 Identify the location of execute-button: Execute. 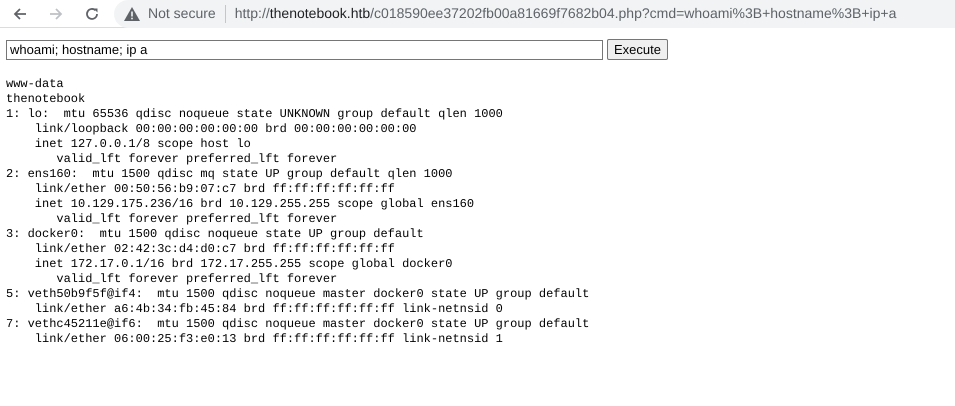
(637, 49).